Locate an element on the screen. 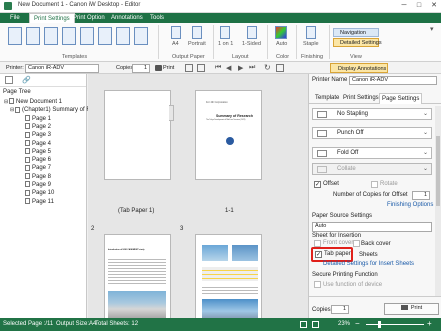 The width and height of the screenshot is (441, 331). tree-item-page: Page 5 is located at coordinates (35, 152).